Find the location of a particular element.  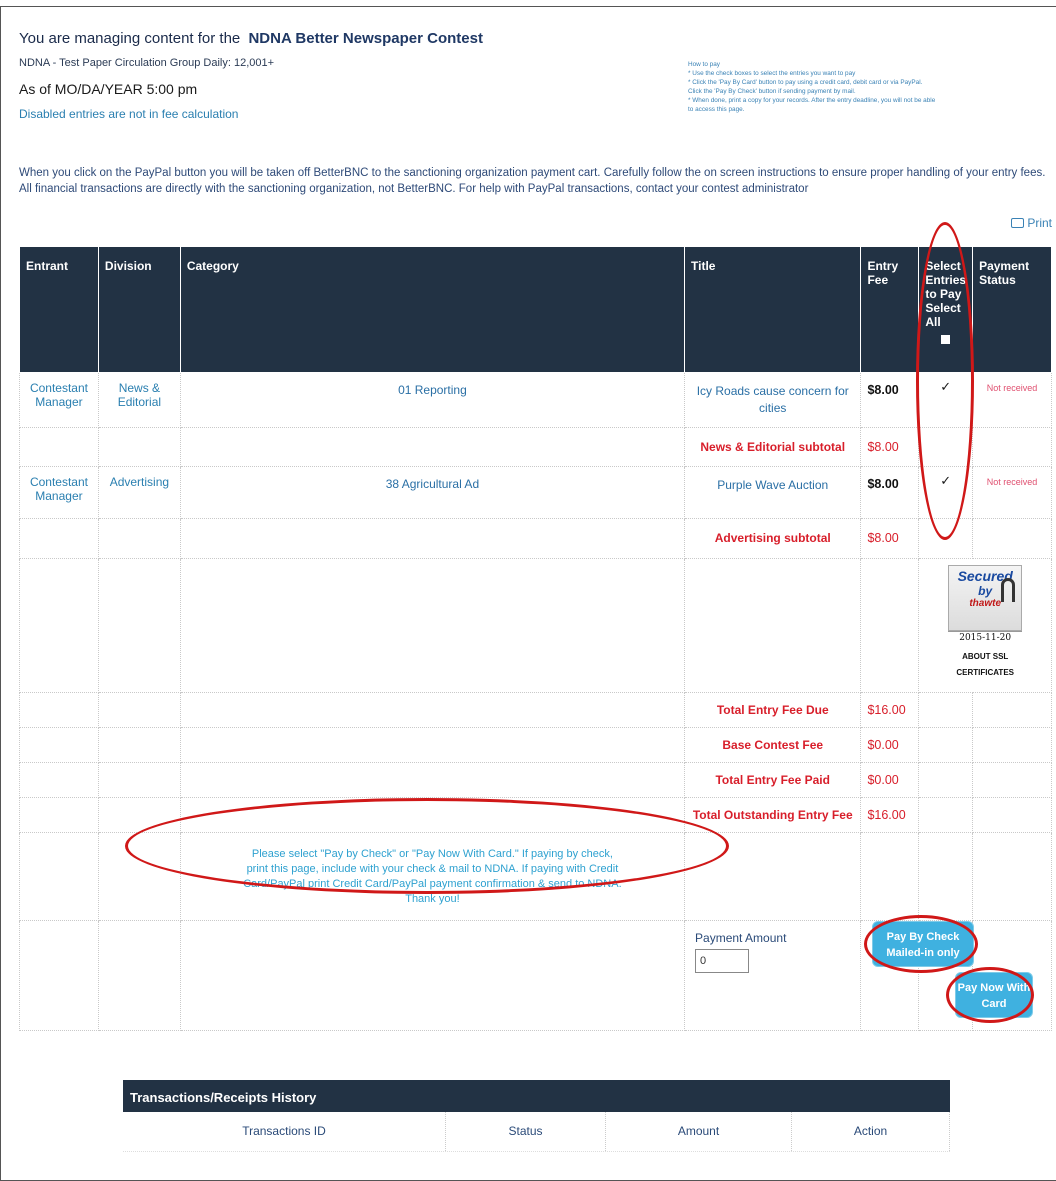

total-label: Total Entry Fee Paid is located at coordinates (773, 780).